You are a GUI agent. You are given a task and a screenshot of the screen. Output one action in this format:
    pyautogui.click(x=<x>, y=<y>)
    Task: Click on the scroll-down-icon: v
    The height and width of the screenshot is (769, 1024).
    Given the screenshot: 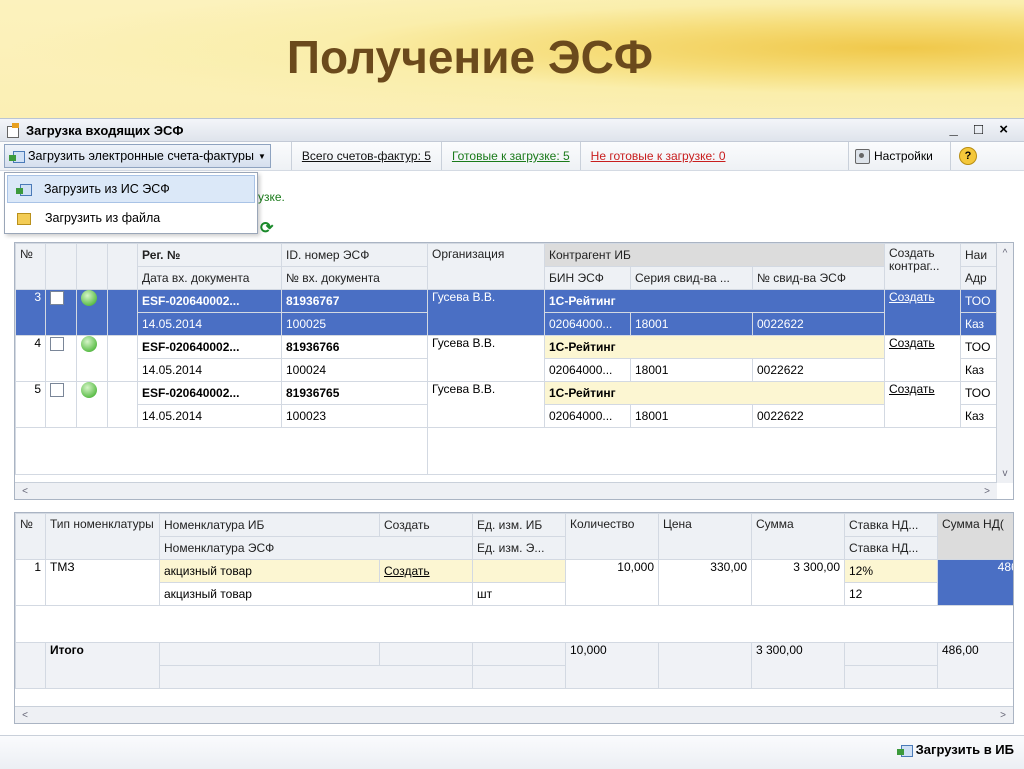 What is the action you would take?
    pyautogui.click(x=1005, y=473)
    